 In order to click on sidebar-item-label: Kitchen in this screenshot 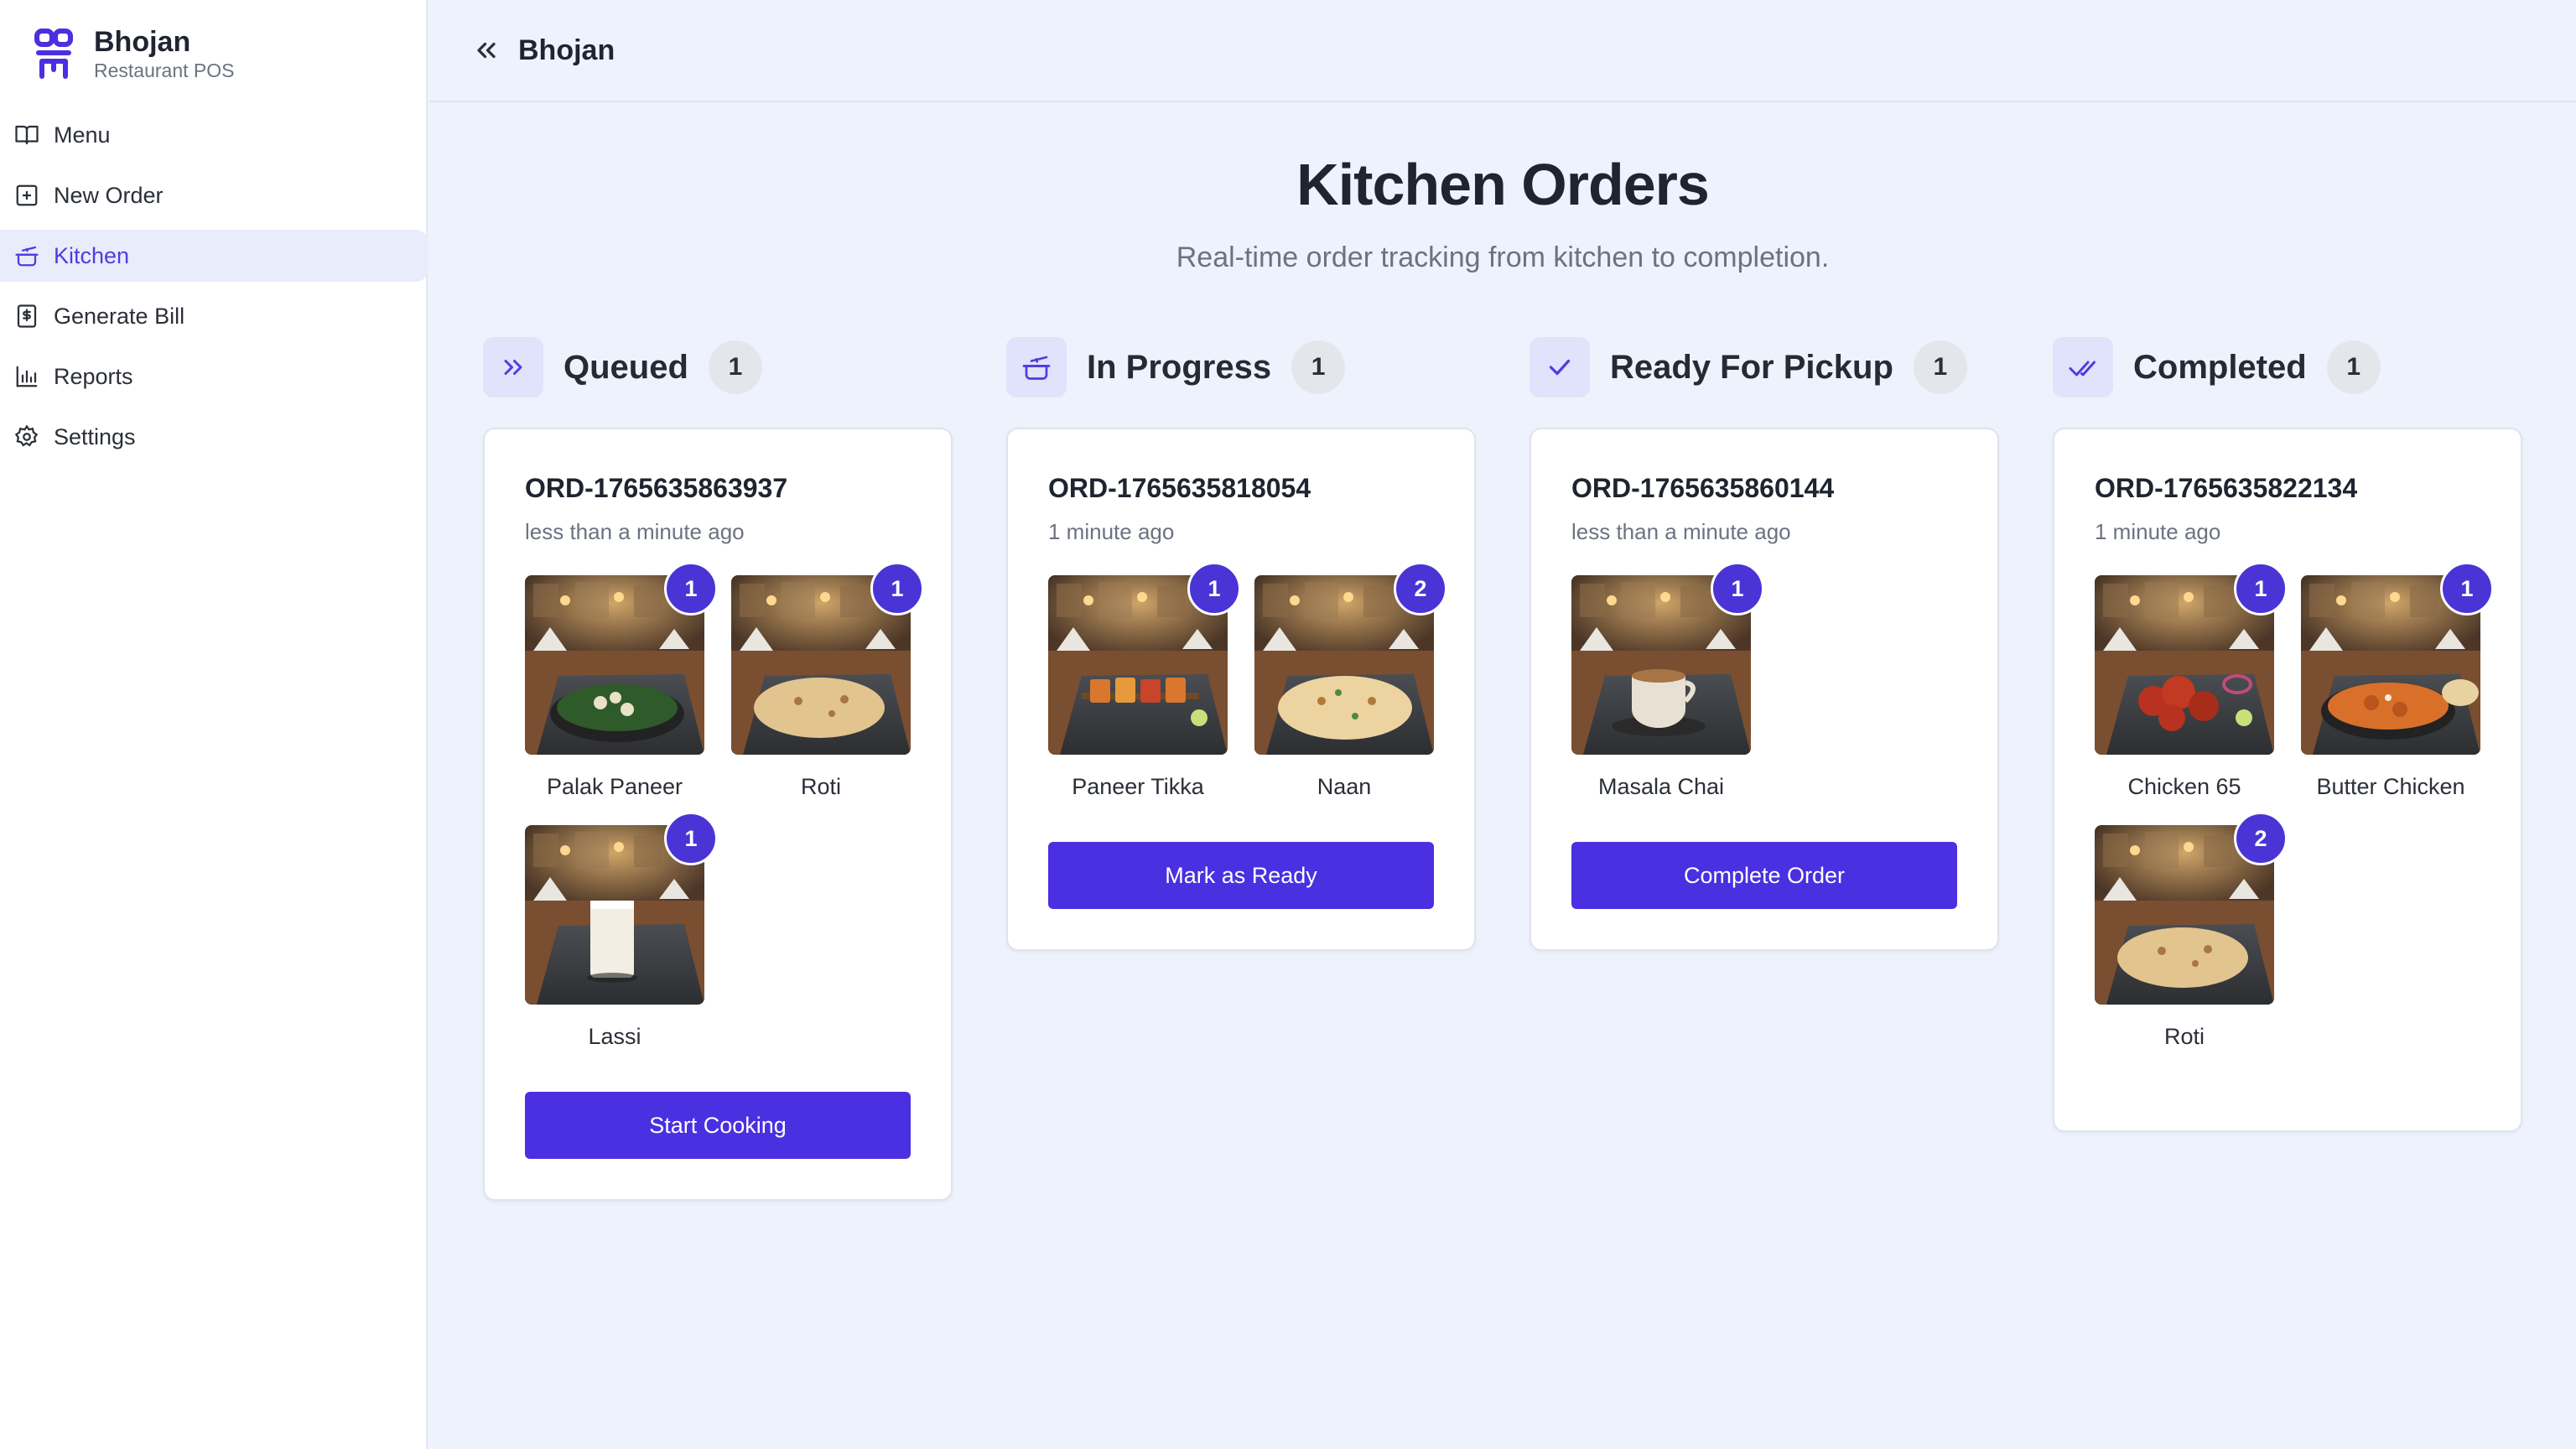, I will do `click(92, 255)`.